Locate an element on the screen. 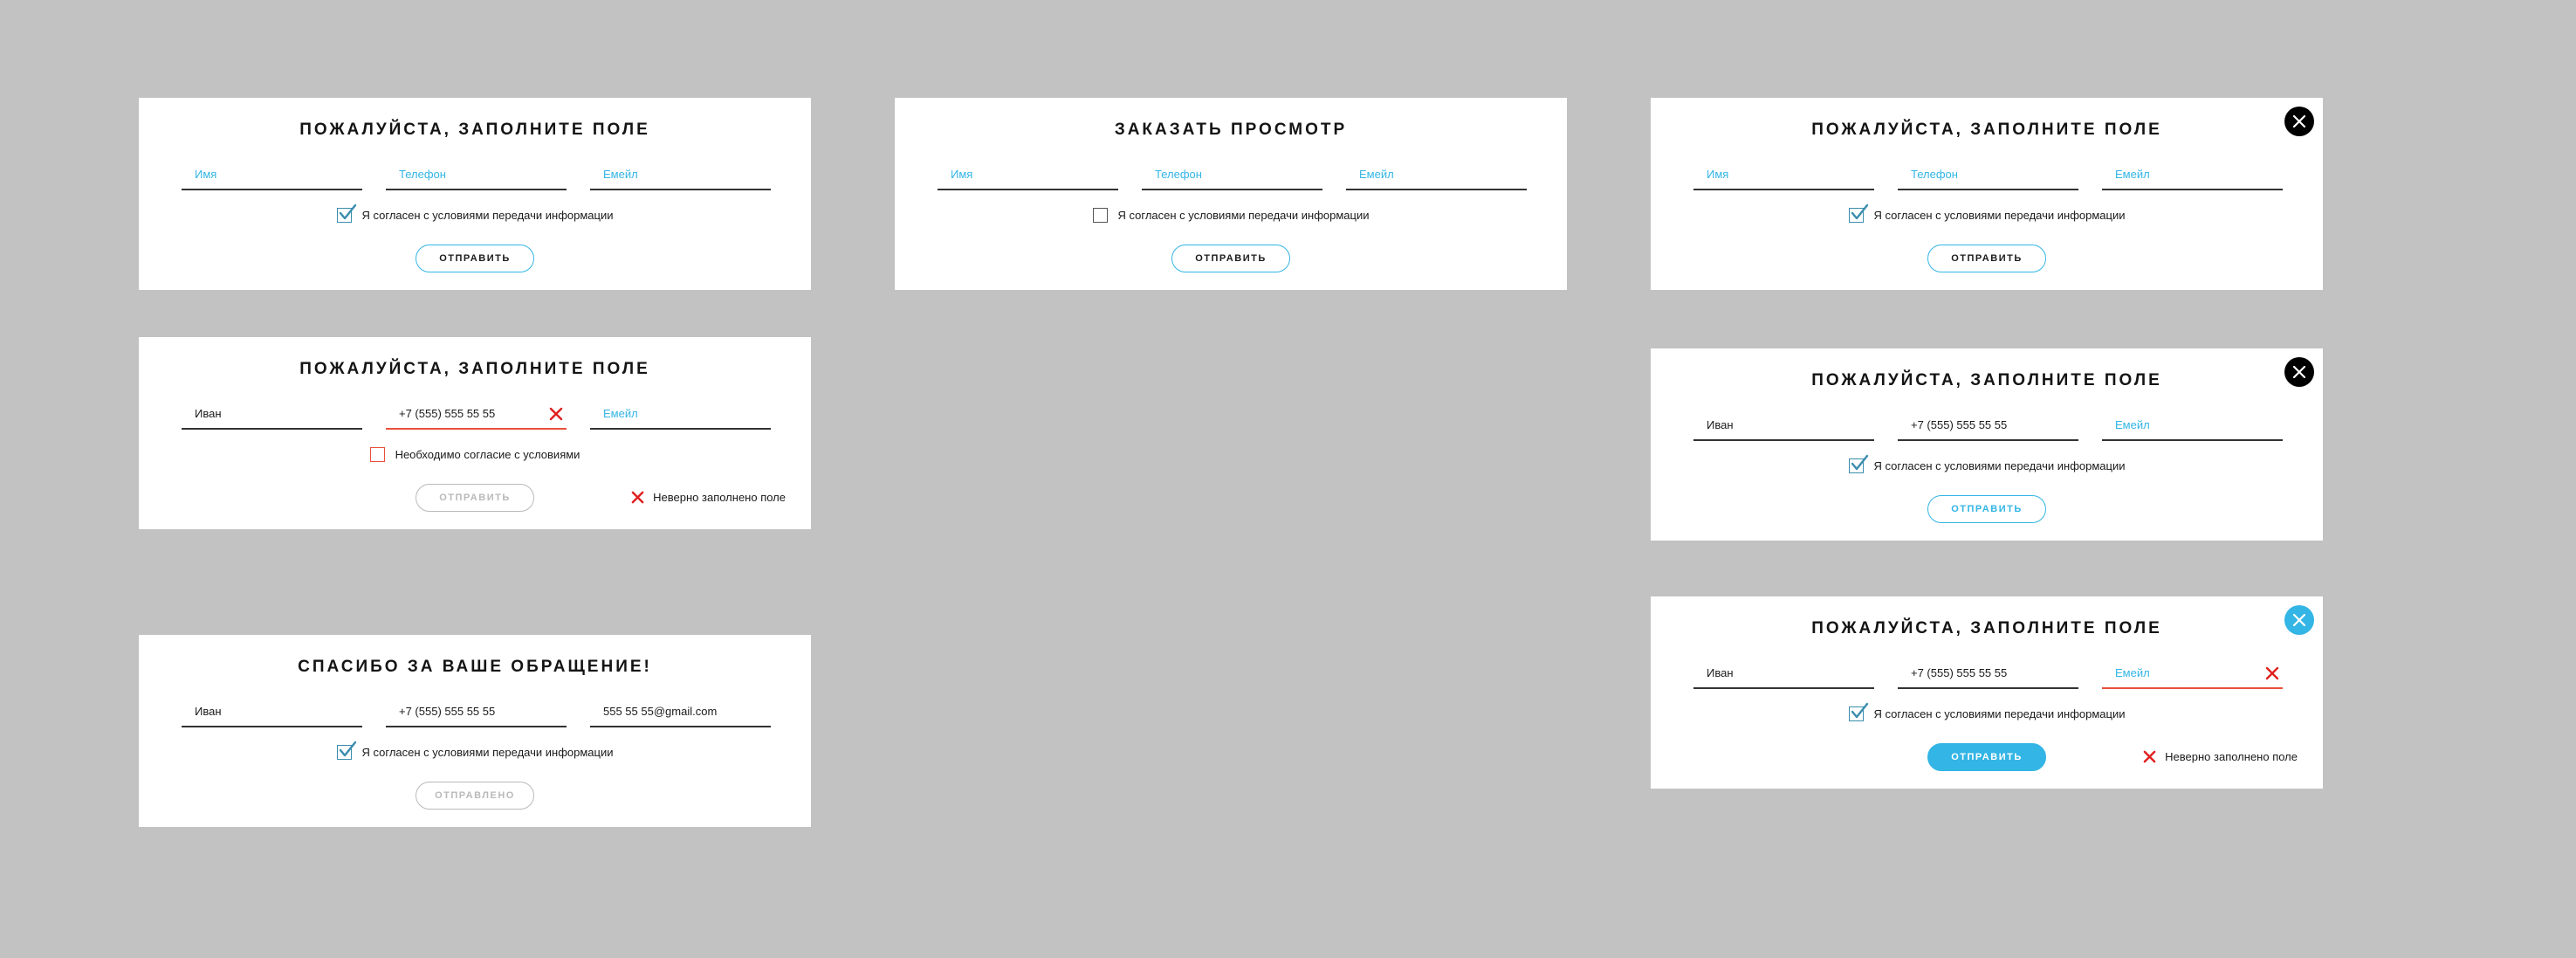  error-message: Неверно заполнено поле is located at coordinates (708, 497).